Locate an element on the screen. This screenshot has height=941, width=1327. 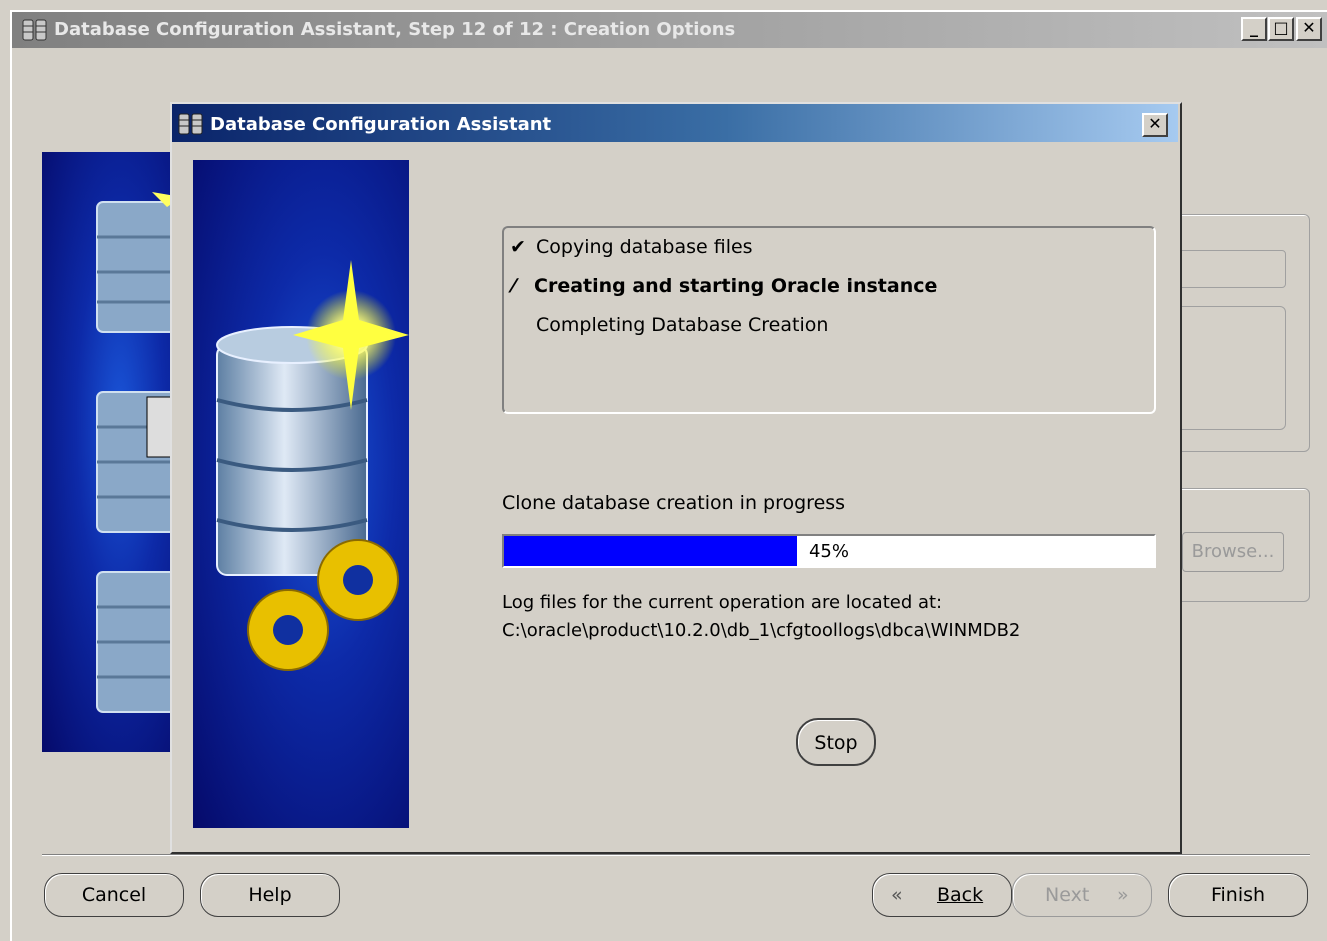
close-button: ✕ is located at coordinates (1309, 29).